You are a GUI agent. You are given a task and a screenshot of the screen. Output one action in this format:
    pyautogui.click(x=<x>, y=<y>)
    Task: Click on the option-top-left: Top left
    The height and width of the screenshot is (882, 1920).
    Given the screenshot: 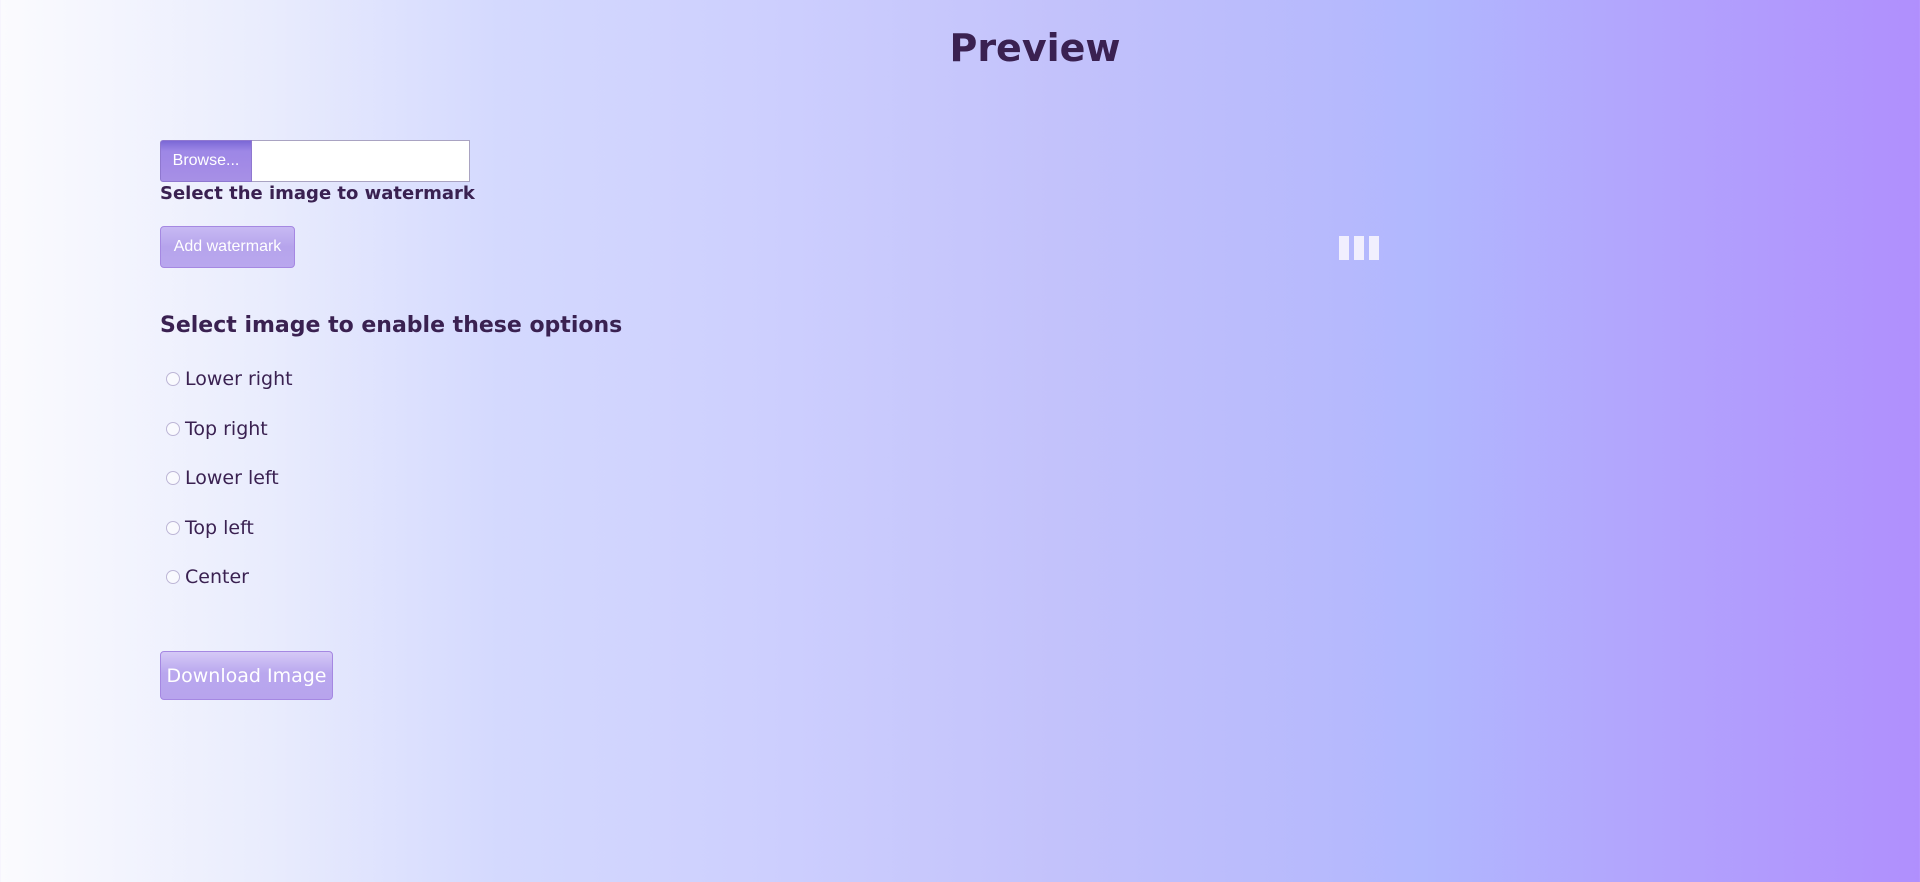 What is the action you would take?
    pyautogui.click(x=207, y=528)
    